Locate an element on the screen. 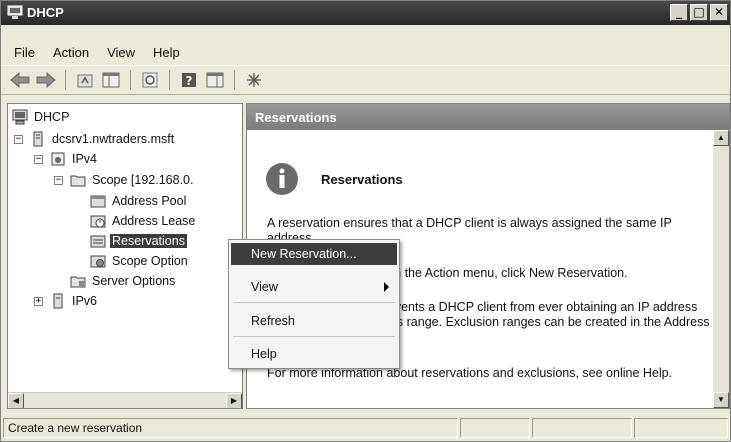 The height and width of the screenshot is (442, 731). tree-label: Address Pool is located at coordinates (149, 201).